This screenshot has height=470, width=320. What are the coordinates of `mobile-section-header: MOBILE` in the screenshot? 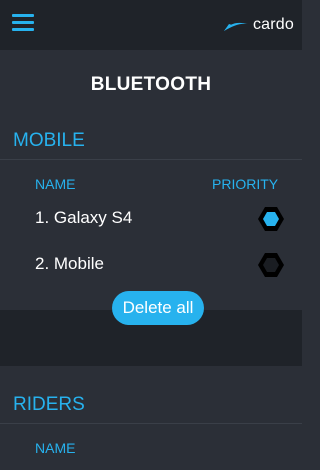 It's located at (151, 141).